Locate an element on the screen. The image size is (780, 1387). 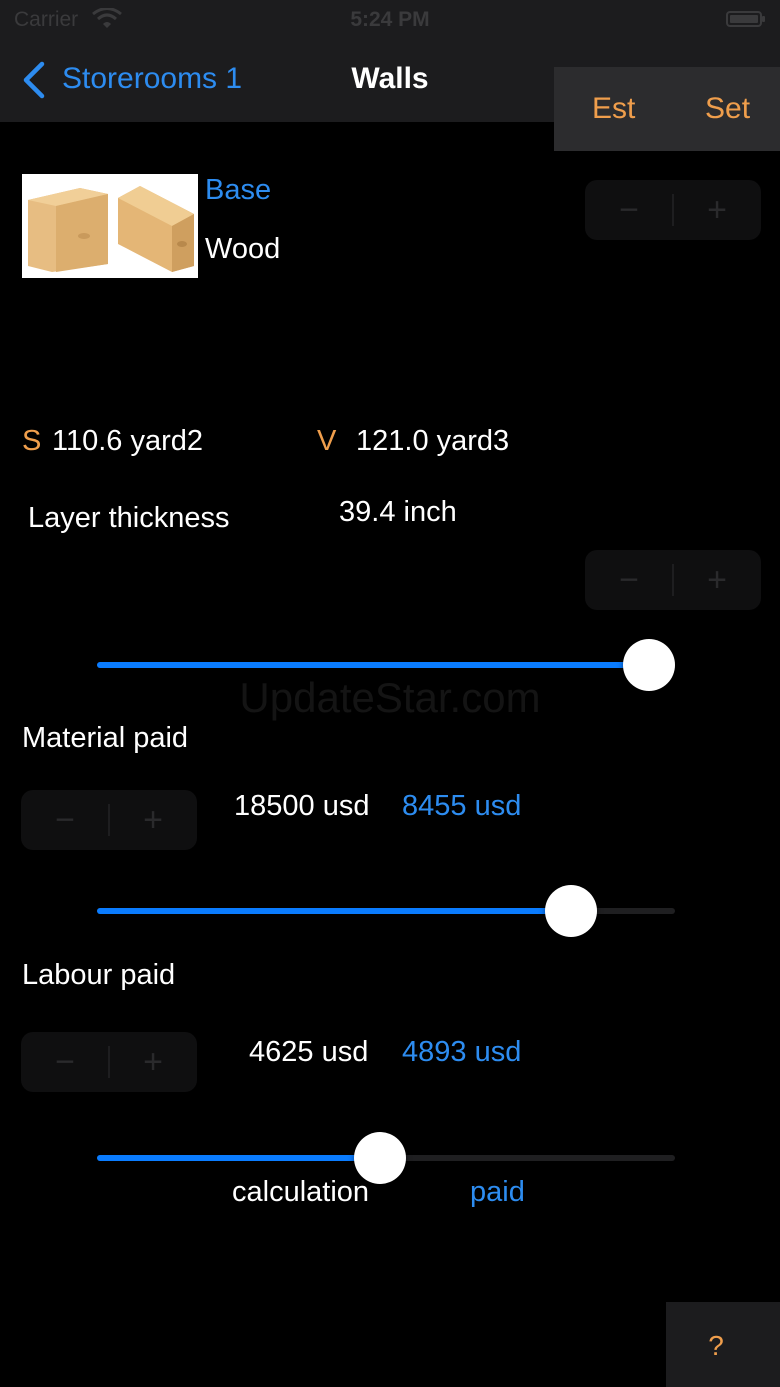
material-image is located at coordinates (110, 226).